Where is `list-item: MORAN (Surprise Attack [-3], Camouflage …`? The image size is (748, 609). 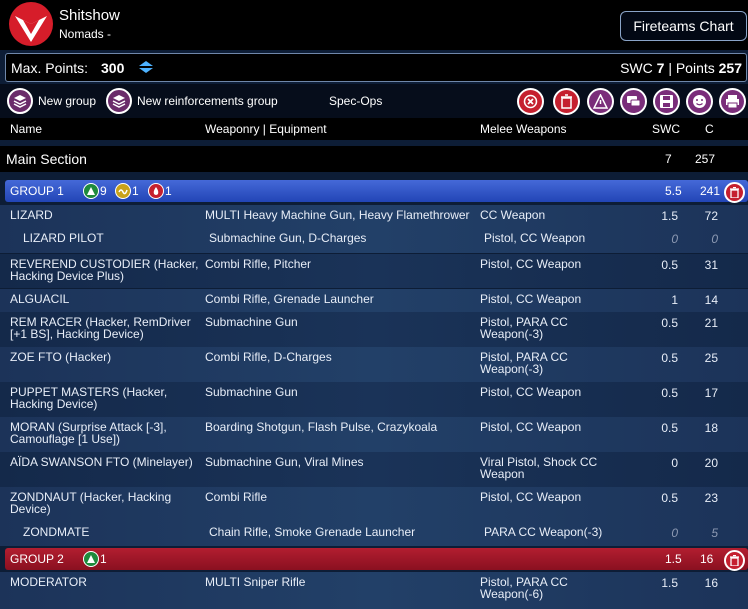
list-item: MORAN (Surprise Attack [-3], Camouflage … is located at coordinates (374, 434).